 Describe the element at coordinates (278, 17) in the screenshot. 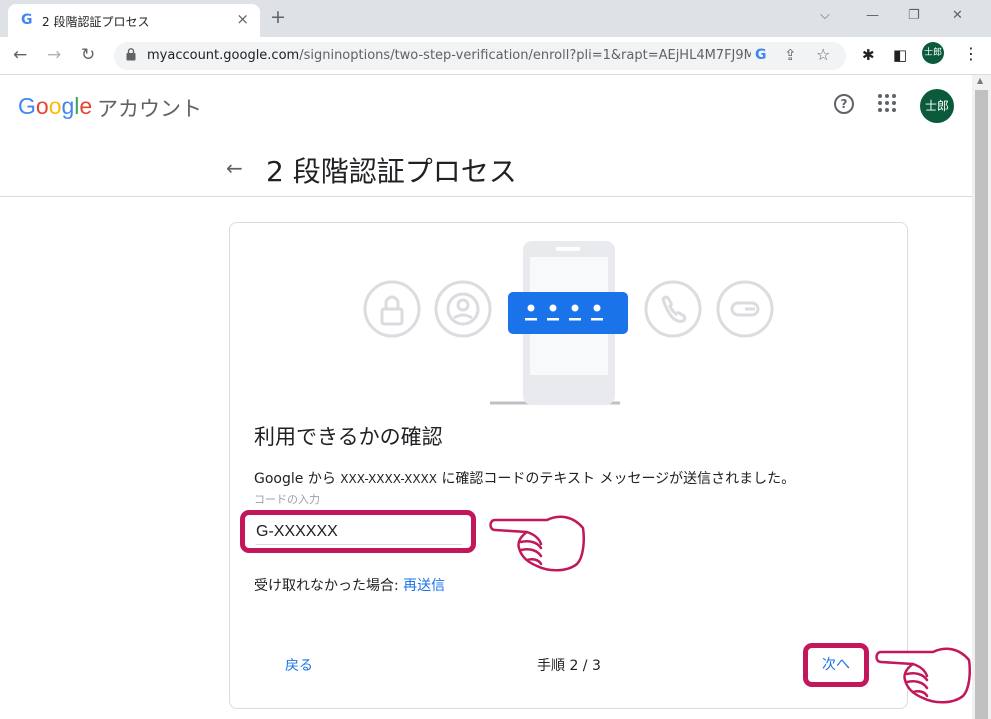

I see `new-tab-icon: +` at that location.